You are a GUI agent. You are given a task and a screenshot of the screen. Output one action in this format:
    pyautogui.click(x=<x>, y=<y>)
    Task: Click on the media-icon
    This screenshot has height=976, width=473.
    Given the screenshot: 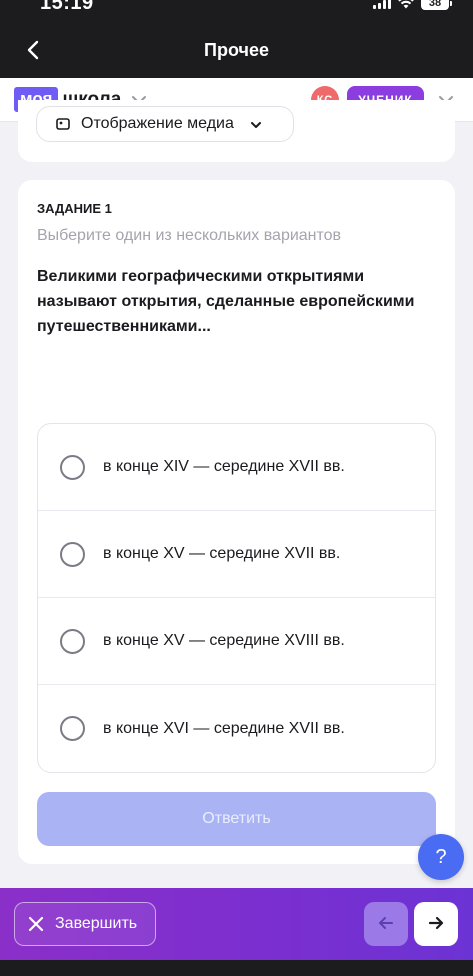 What is the action you would take?
    pyautogui.click(x=63, y=124)
    